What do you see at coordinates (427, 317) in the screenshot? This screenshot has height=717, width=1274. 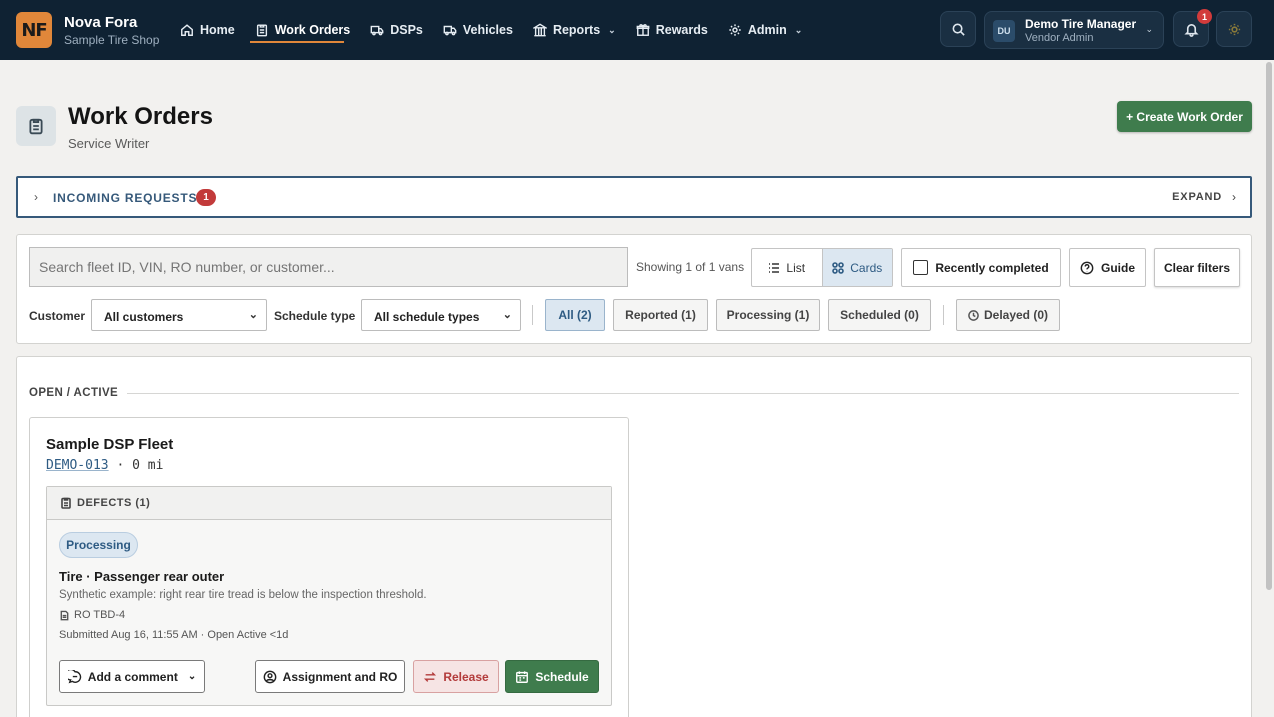 I see `schedule-type-select-value: All schedule types` at bounding box center [427, 317].